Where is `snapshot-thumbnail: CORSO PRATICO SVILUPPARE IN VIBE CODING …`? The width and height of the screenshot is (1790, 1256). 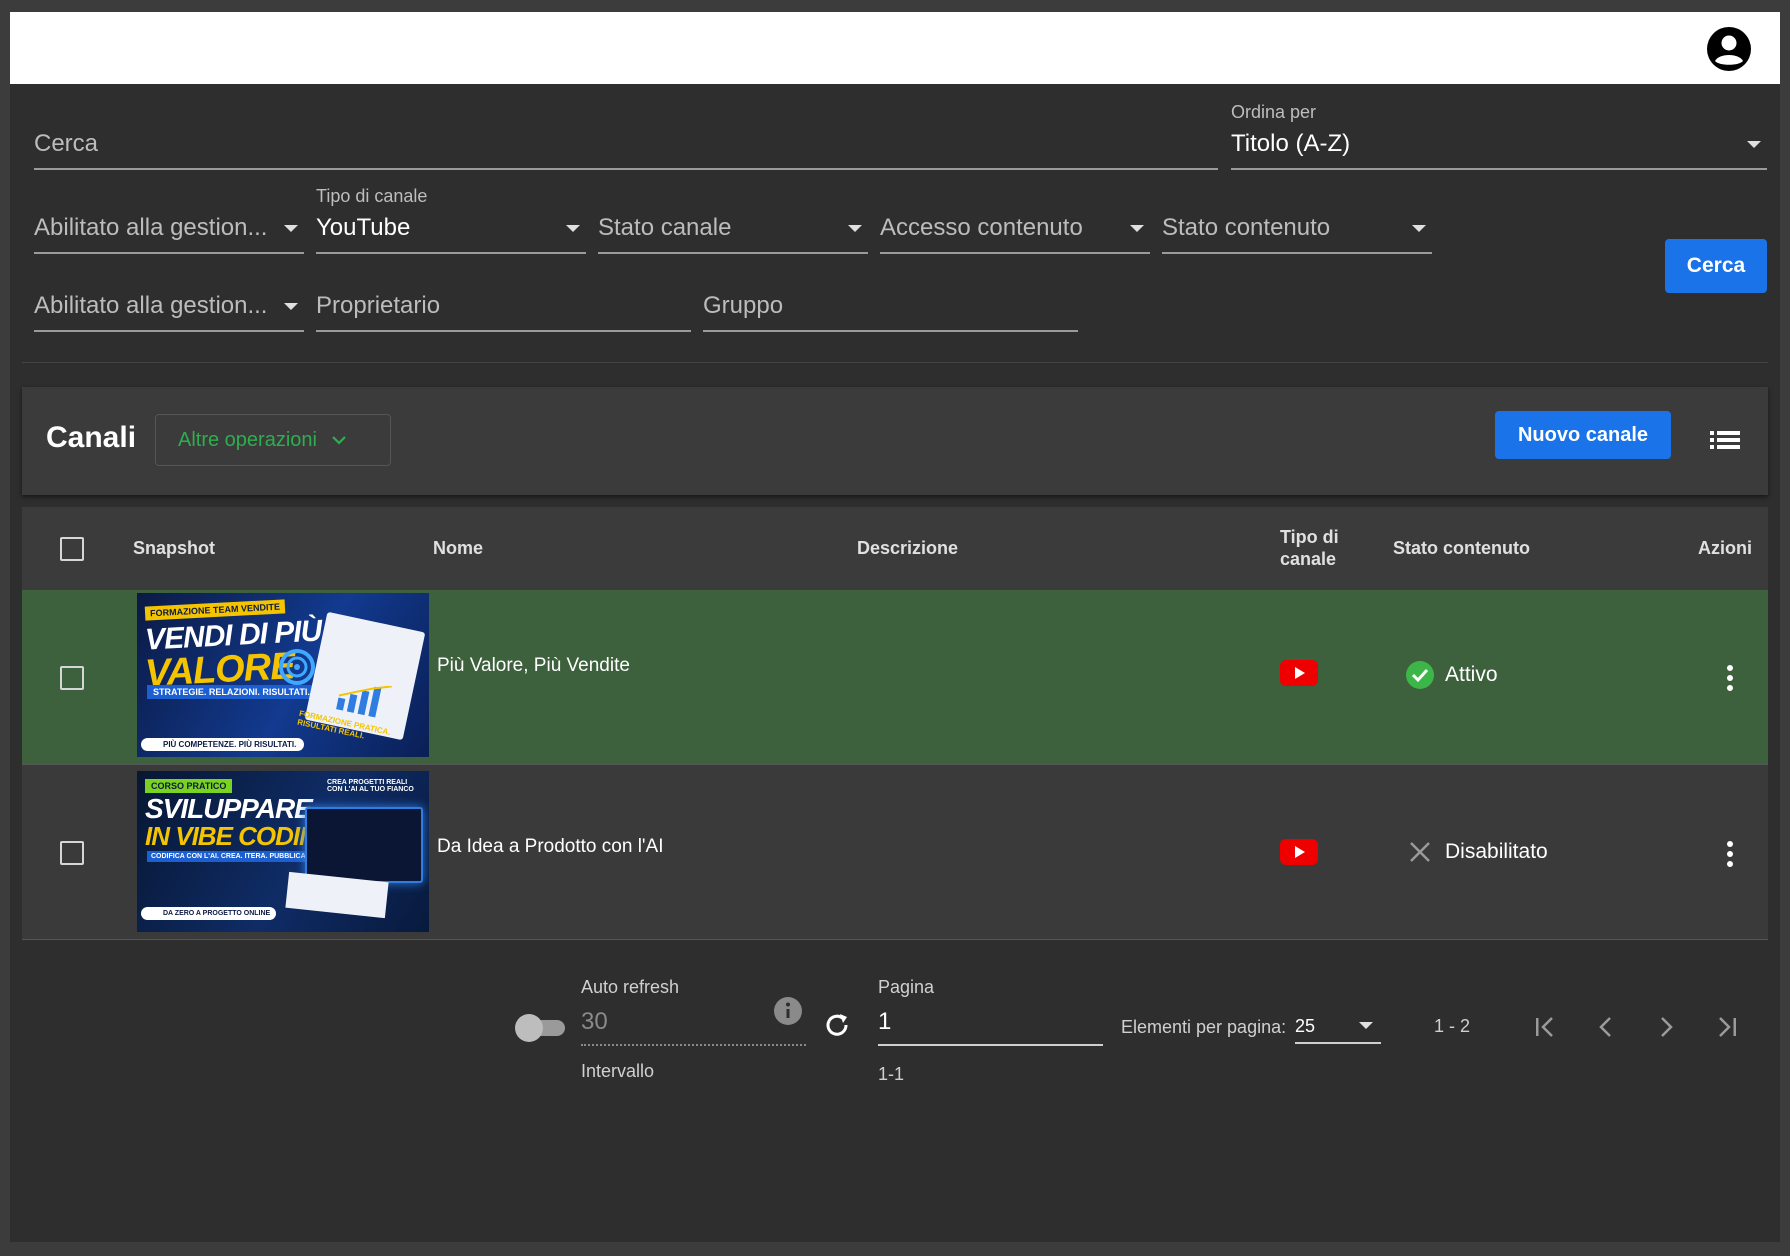 snapshot-thumbnail: CORSO PRATICO SVILUPPARE IN VIBE CODING … is located at coordinates (283, 851).